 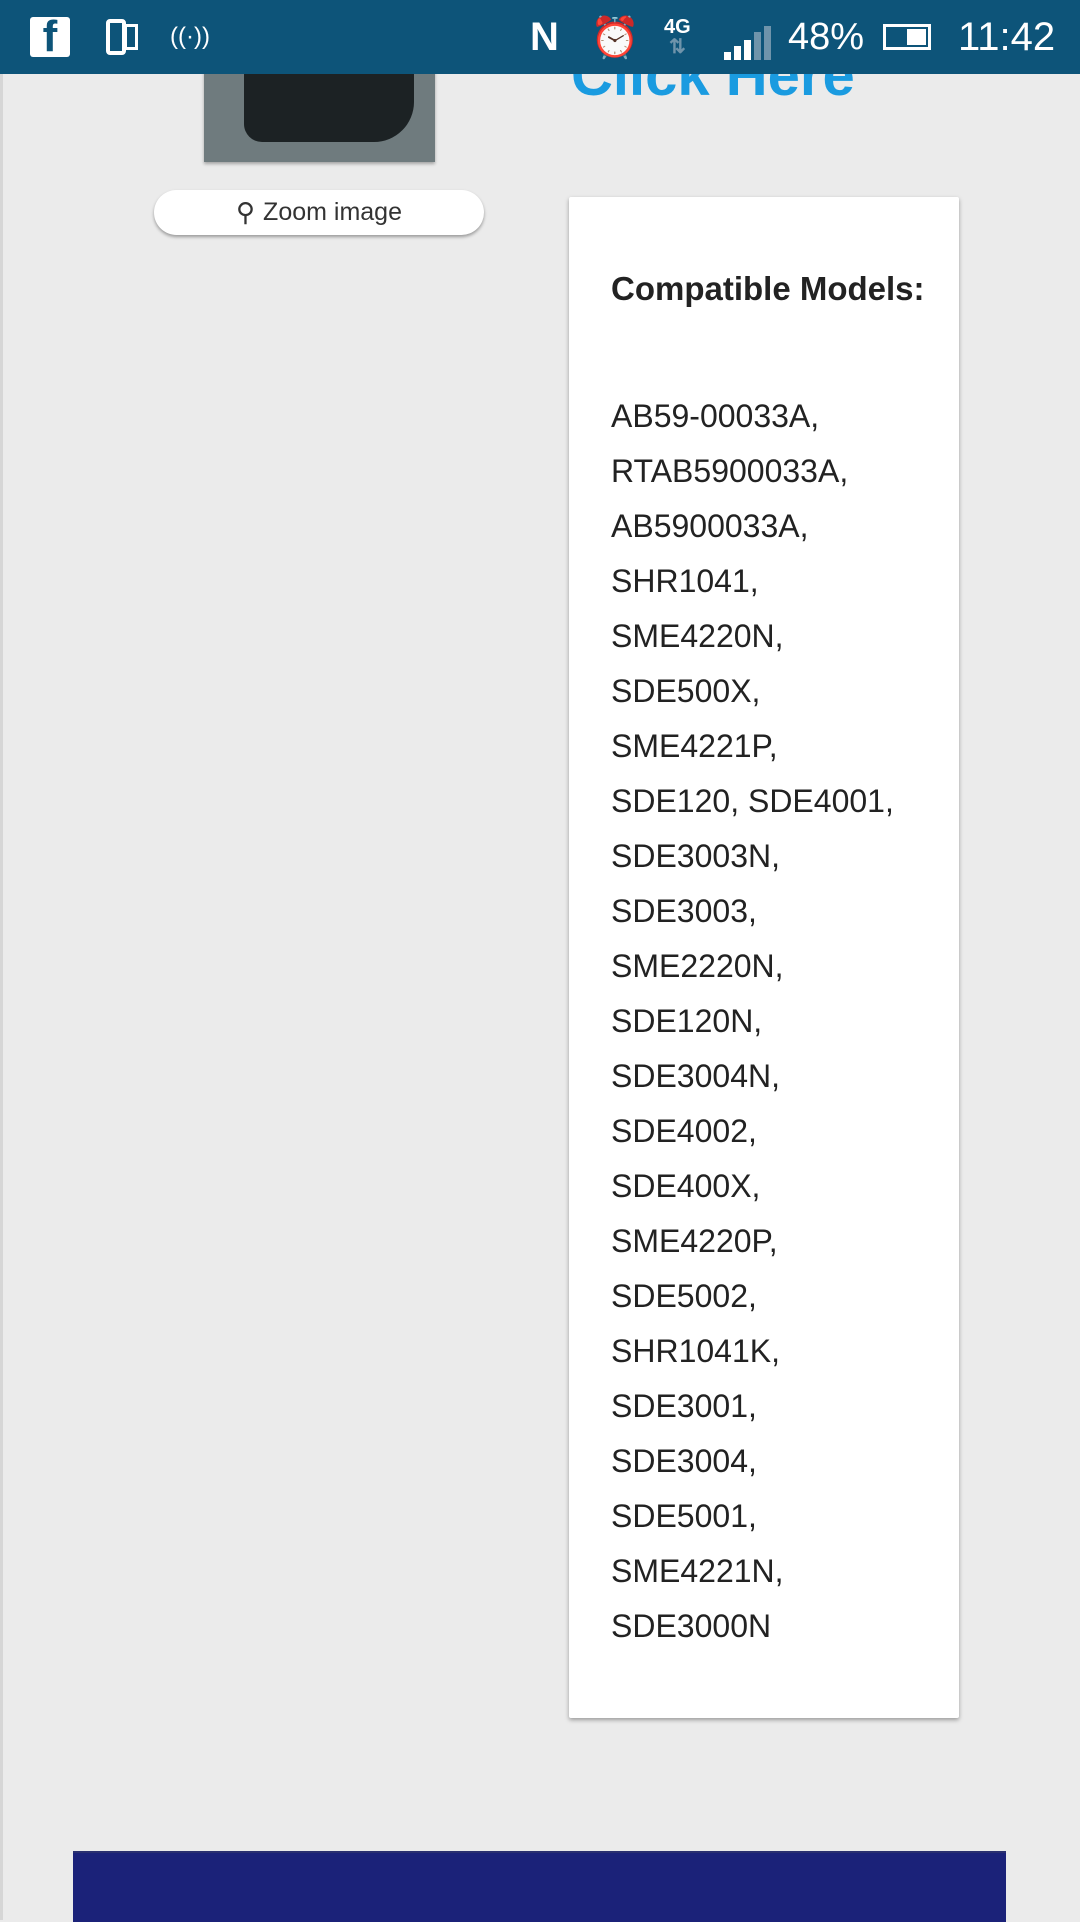 I want to click on model-line: SDE5002,, so click(x=684, y=1296).